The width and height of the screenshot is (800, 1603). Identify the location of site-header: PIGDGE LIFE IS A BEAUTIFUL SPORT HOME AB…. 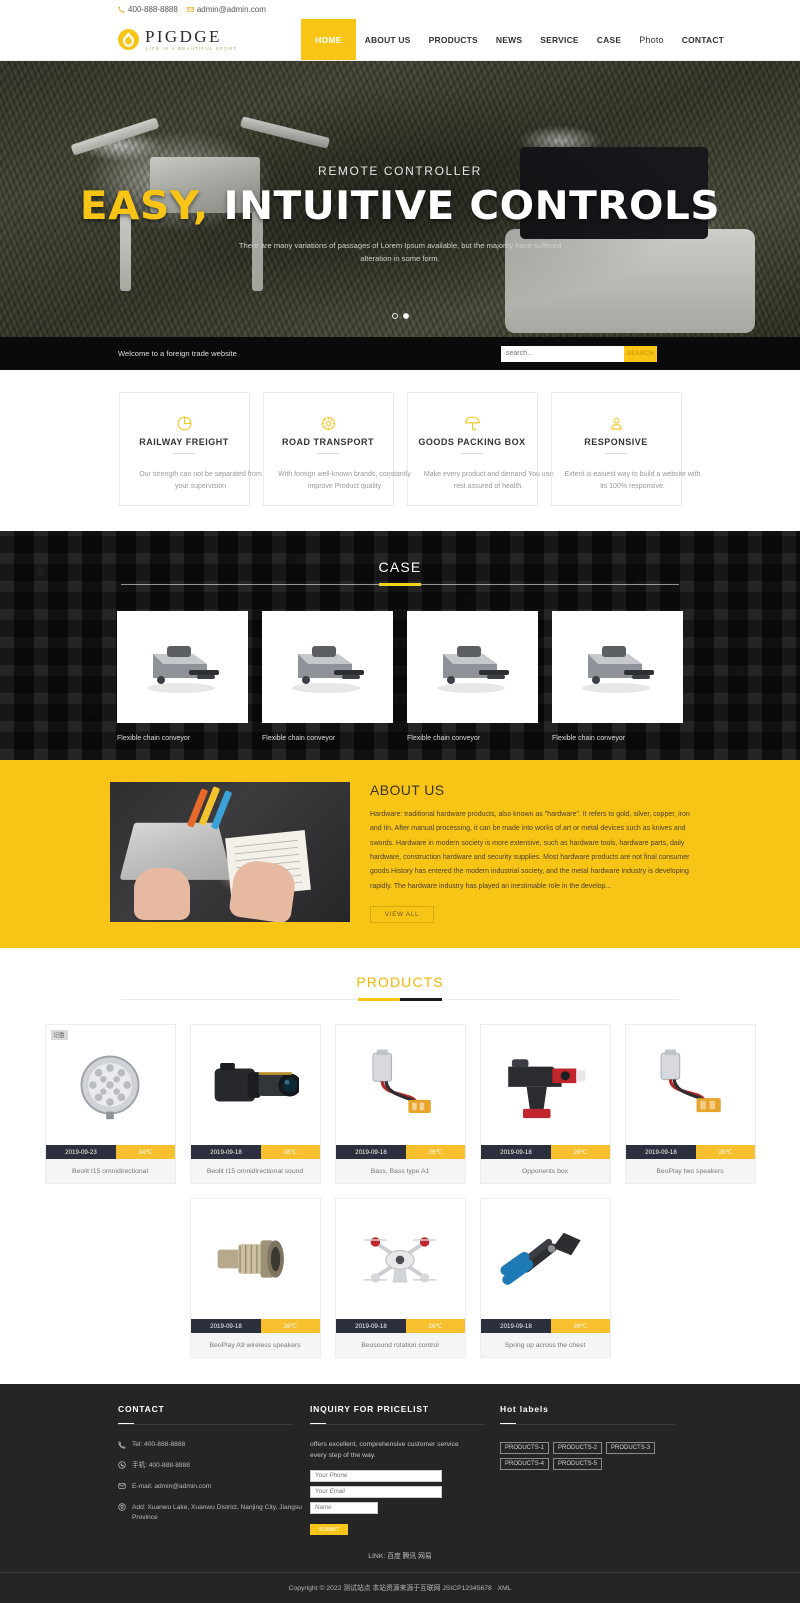
(400, 40).